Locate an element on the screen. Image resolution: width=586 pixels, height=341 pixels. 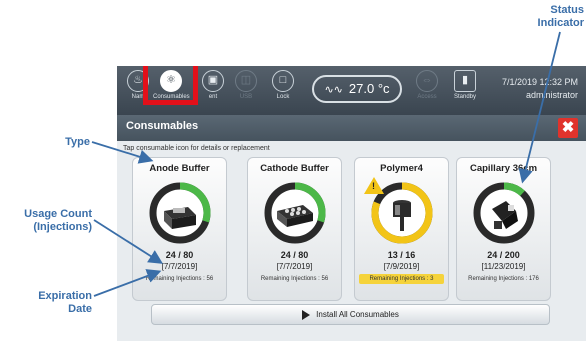
status-indicator-arrow is located at coordinates (539, 107).